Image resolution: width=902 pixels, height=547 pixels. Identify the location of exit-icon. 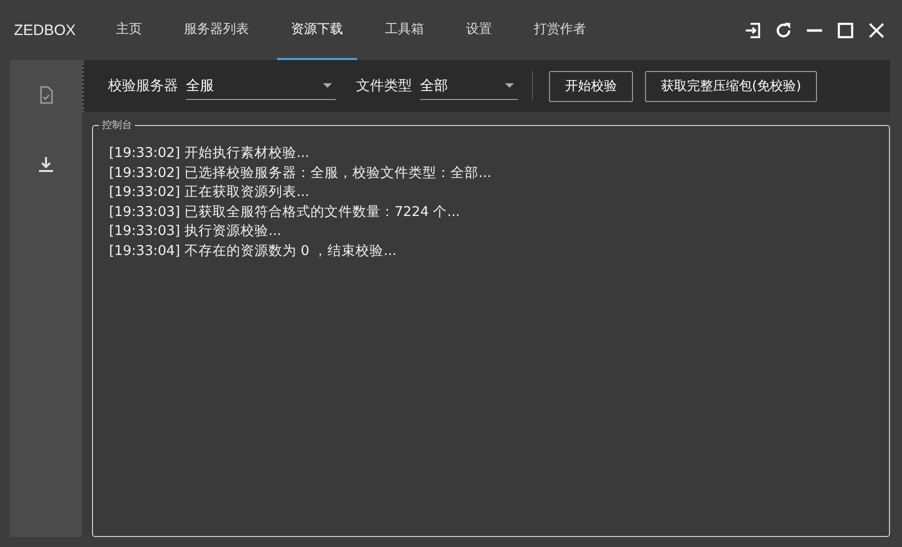
(752, 30).